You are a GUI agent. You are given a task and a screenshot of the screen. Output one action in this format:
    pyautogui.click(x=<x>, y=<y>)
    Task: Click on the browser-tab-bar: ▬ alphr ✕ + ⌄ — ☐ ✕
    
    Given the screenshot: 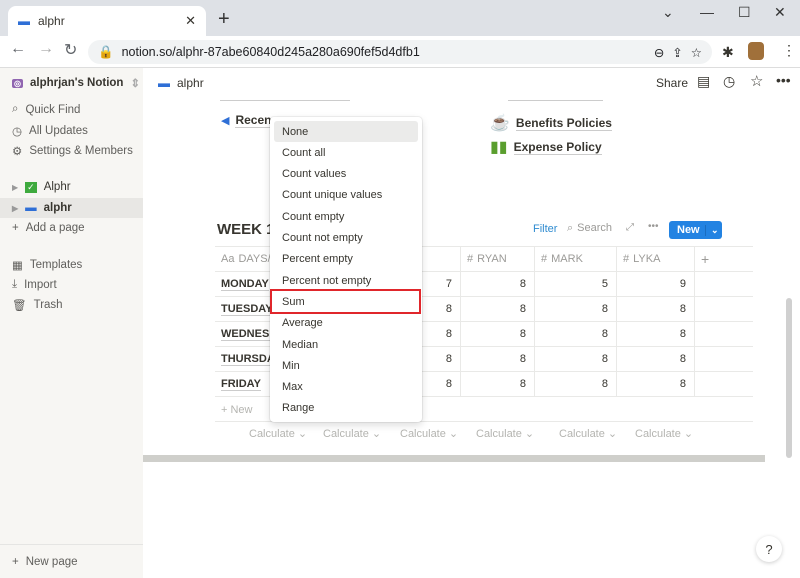 What is the action you would take?
    pyautogui.click(x=400, y=18)
    